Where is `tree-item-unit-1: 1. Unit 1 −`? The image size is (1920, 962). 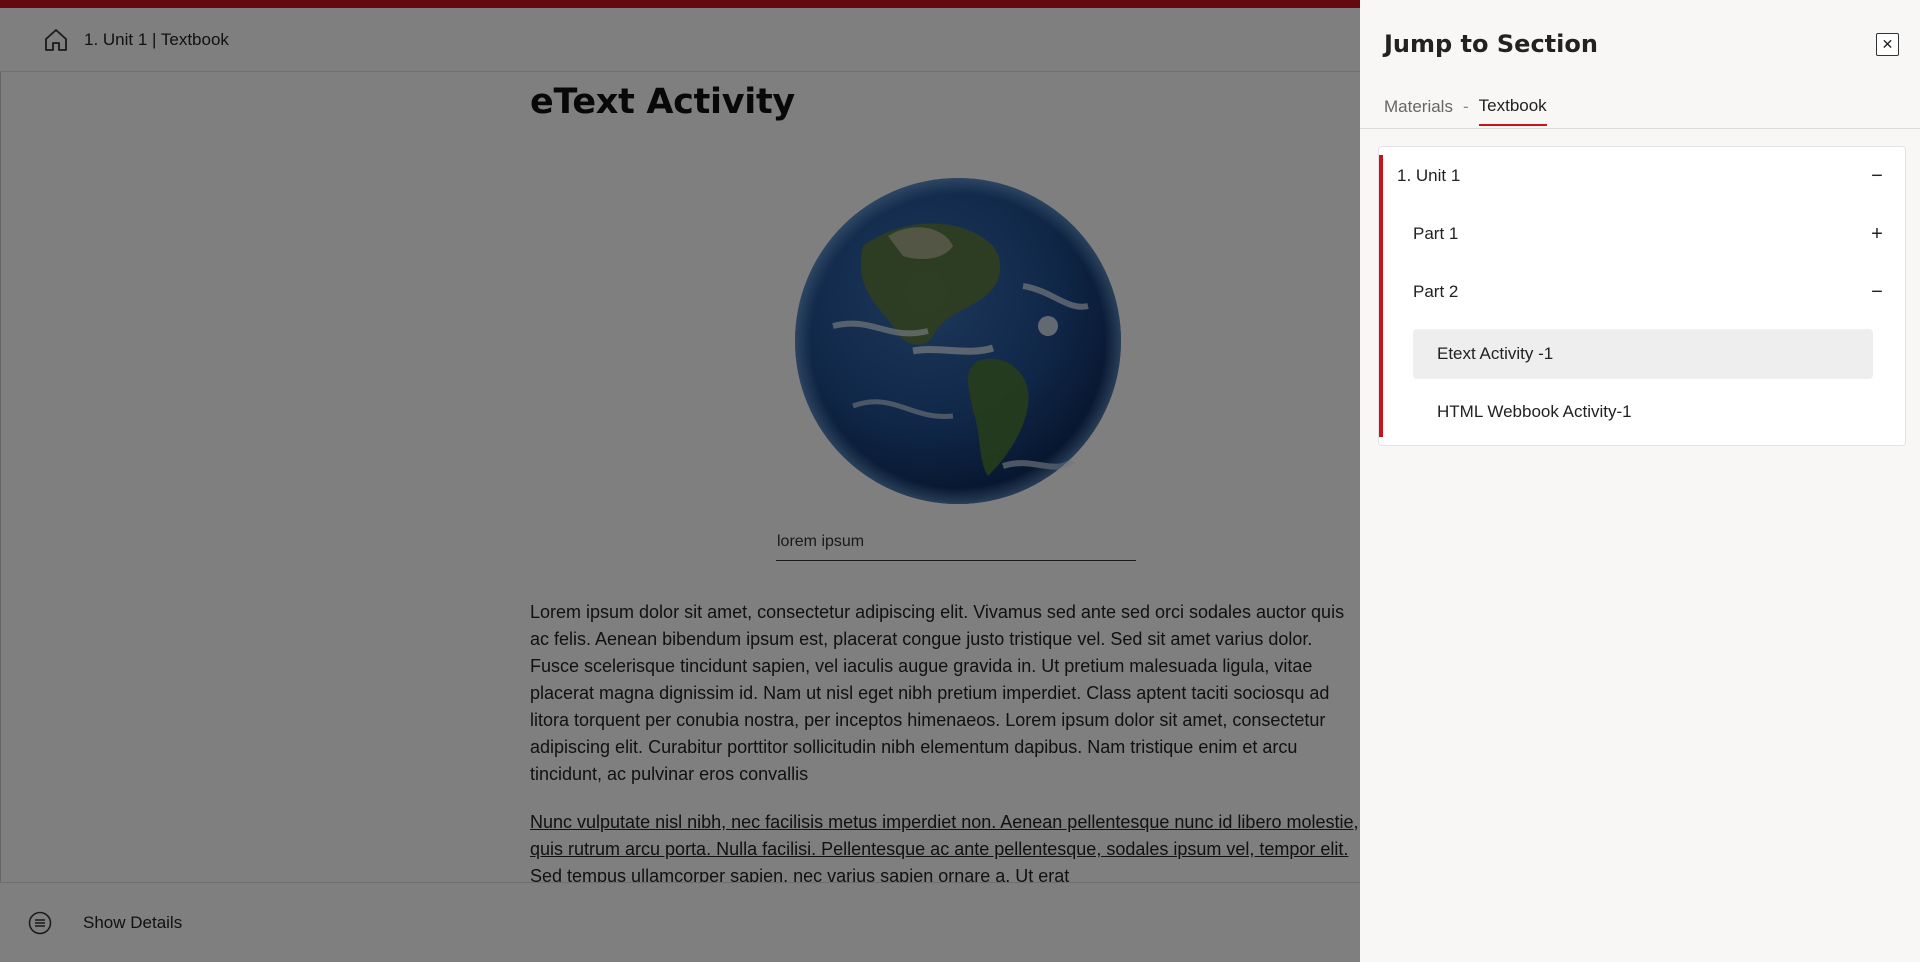 tree-item-unit-1: 1. Unit 1 − is located at coordinates (1642, 176).